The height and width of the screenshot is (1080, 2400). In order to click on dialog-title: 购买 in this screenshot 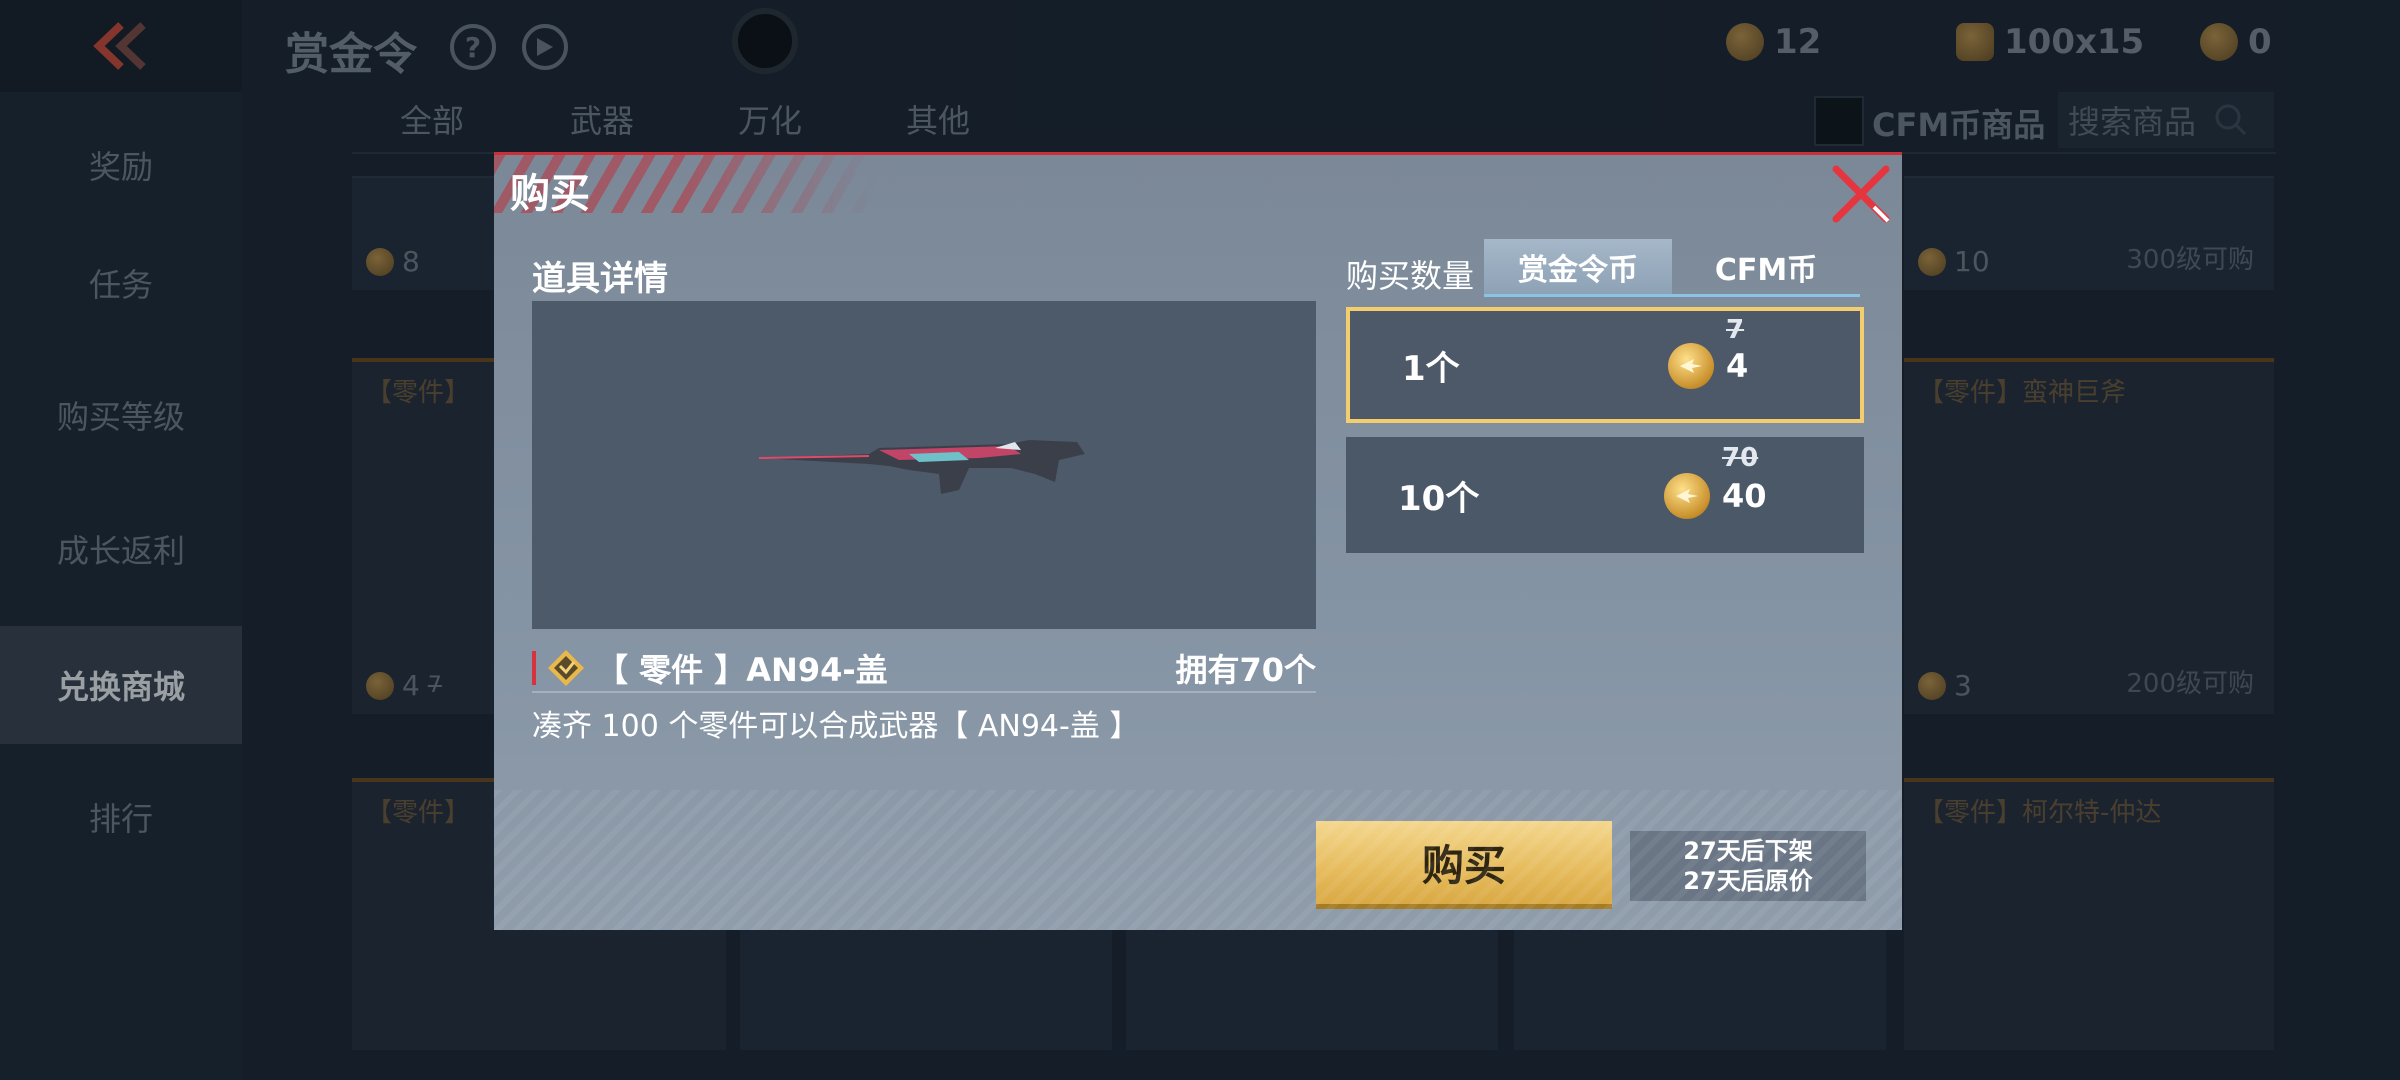, I will do `click(550, 194)`.